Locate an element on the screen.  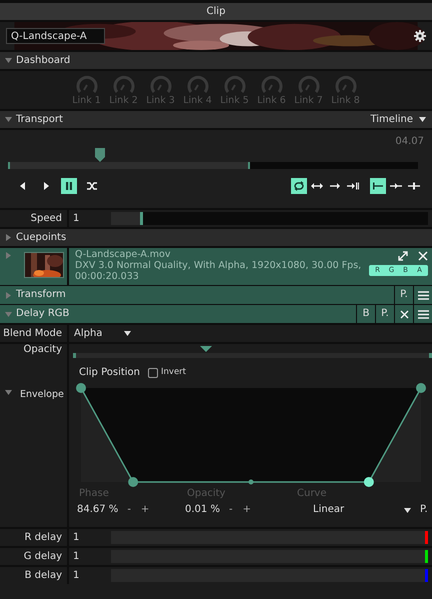
arrow-right-icon is located at coordinates (335, 186).